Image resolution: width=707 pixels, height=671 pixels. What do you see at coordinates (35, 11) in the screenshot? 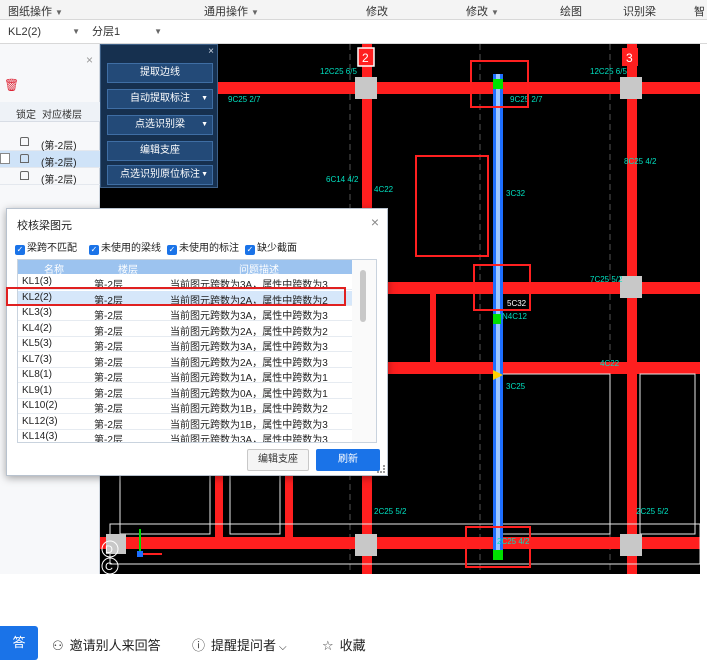
I see `menu-drawing-ops: 图纸操作 ▼` at bounding box center [35, 11].